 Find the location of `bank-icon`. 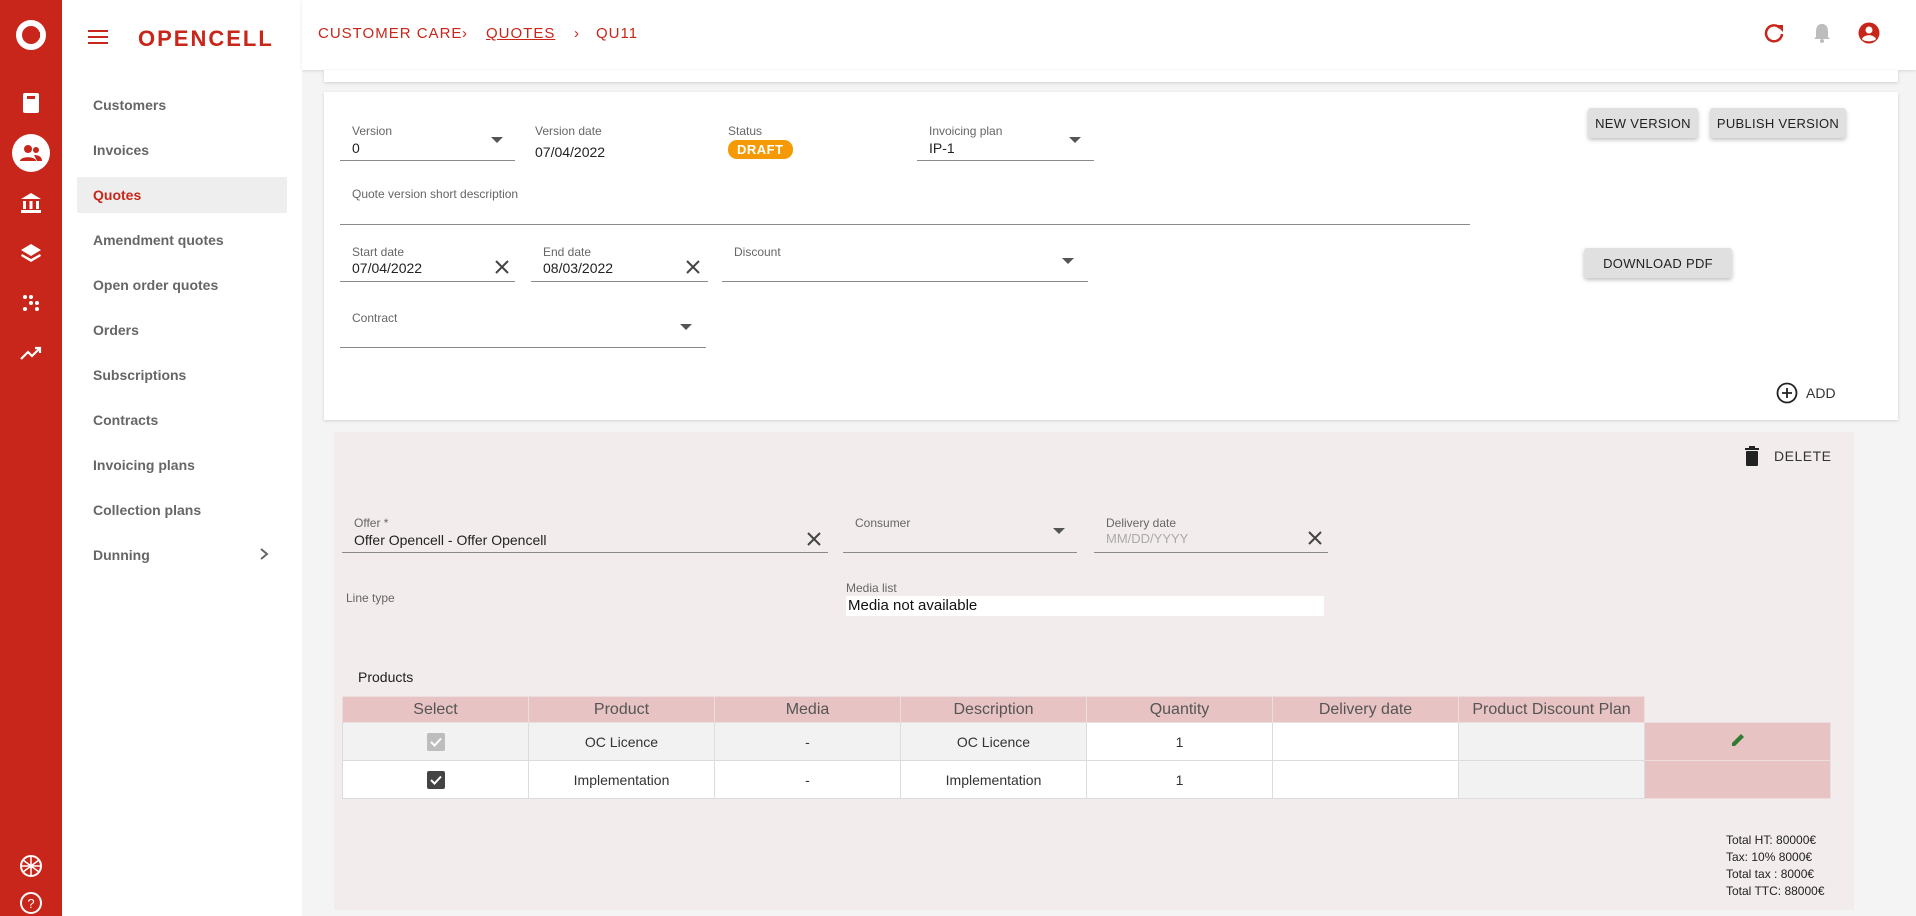

bank-icon is located at coordinates (31, 203).